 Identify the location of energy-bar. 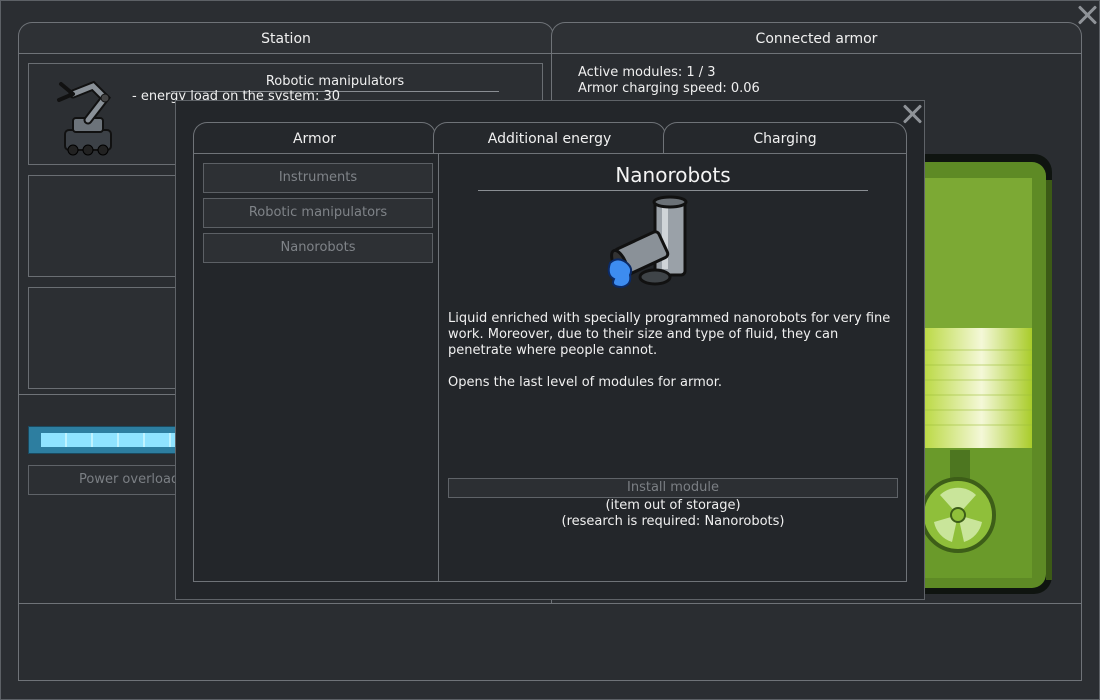
(108, 440).